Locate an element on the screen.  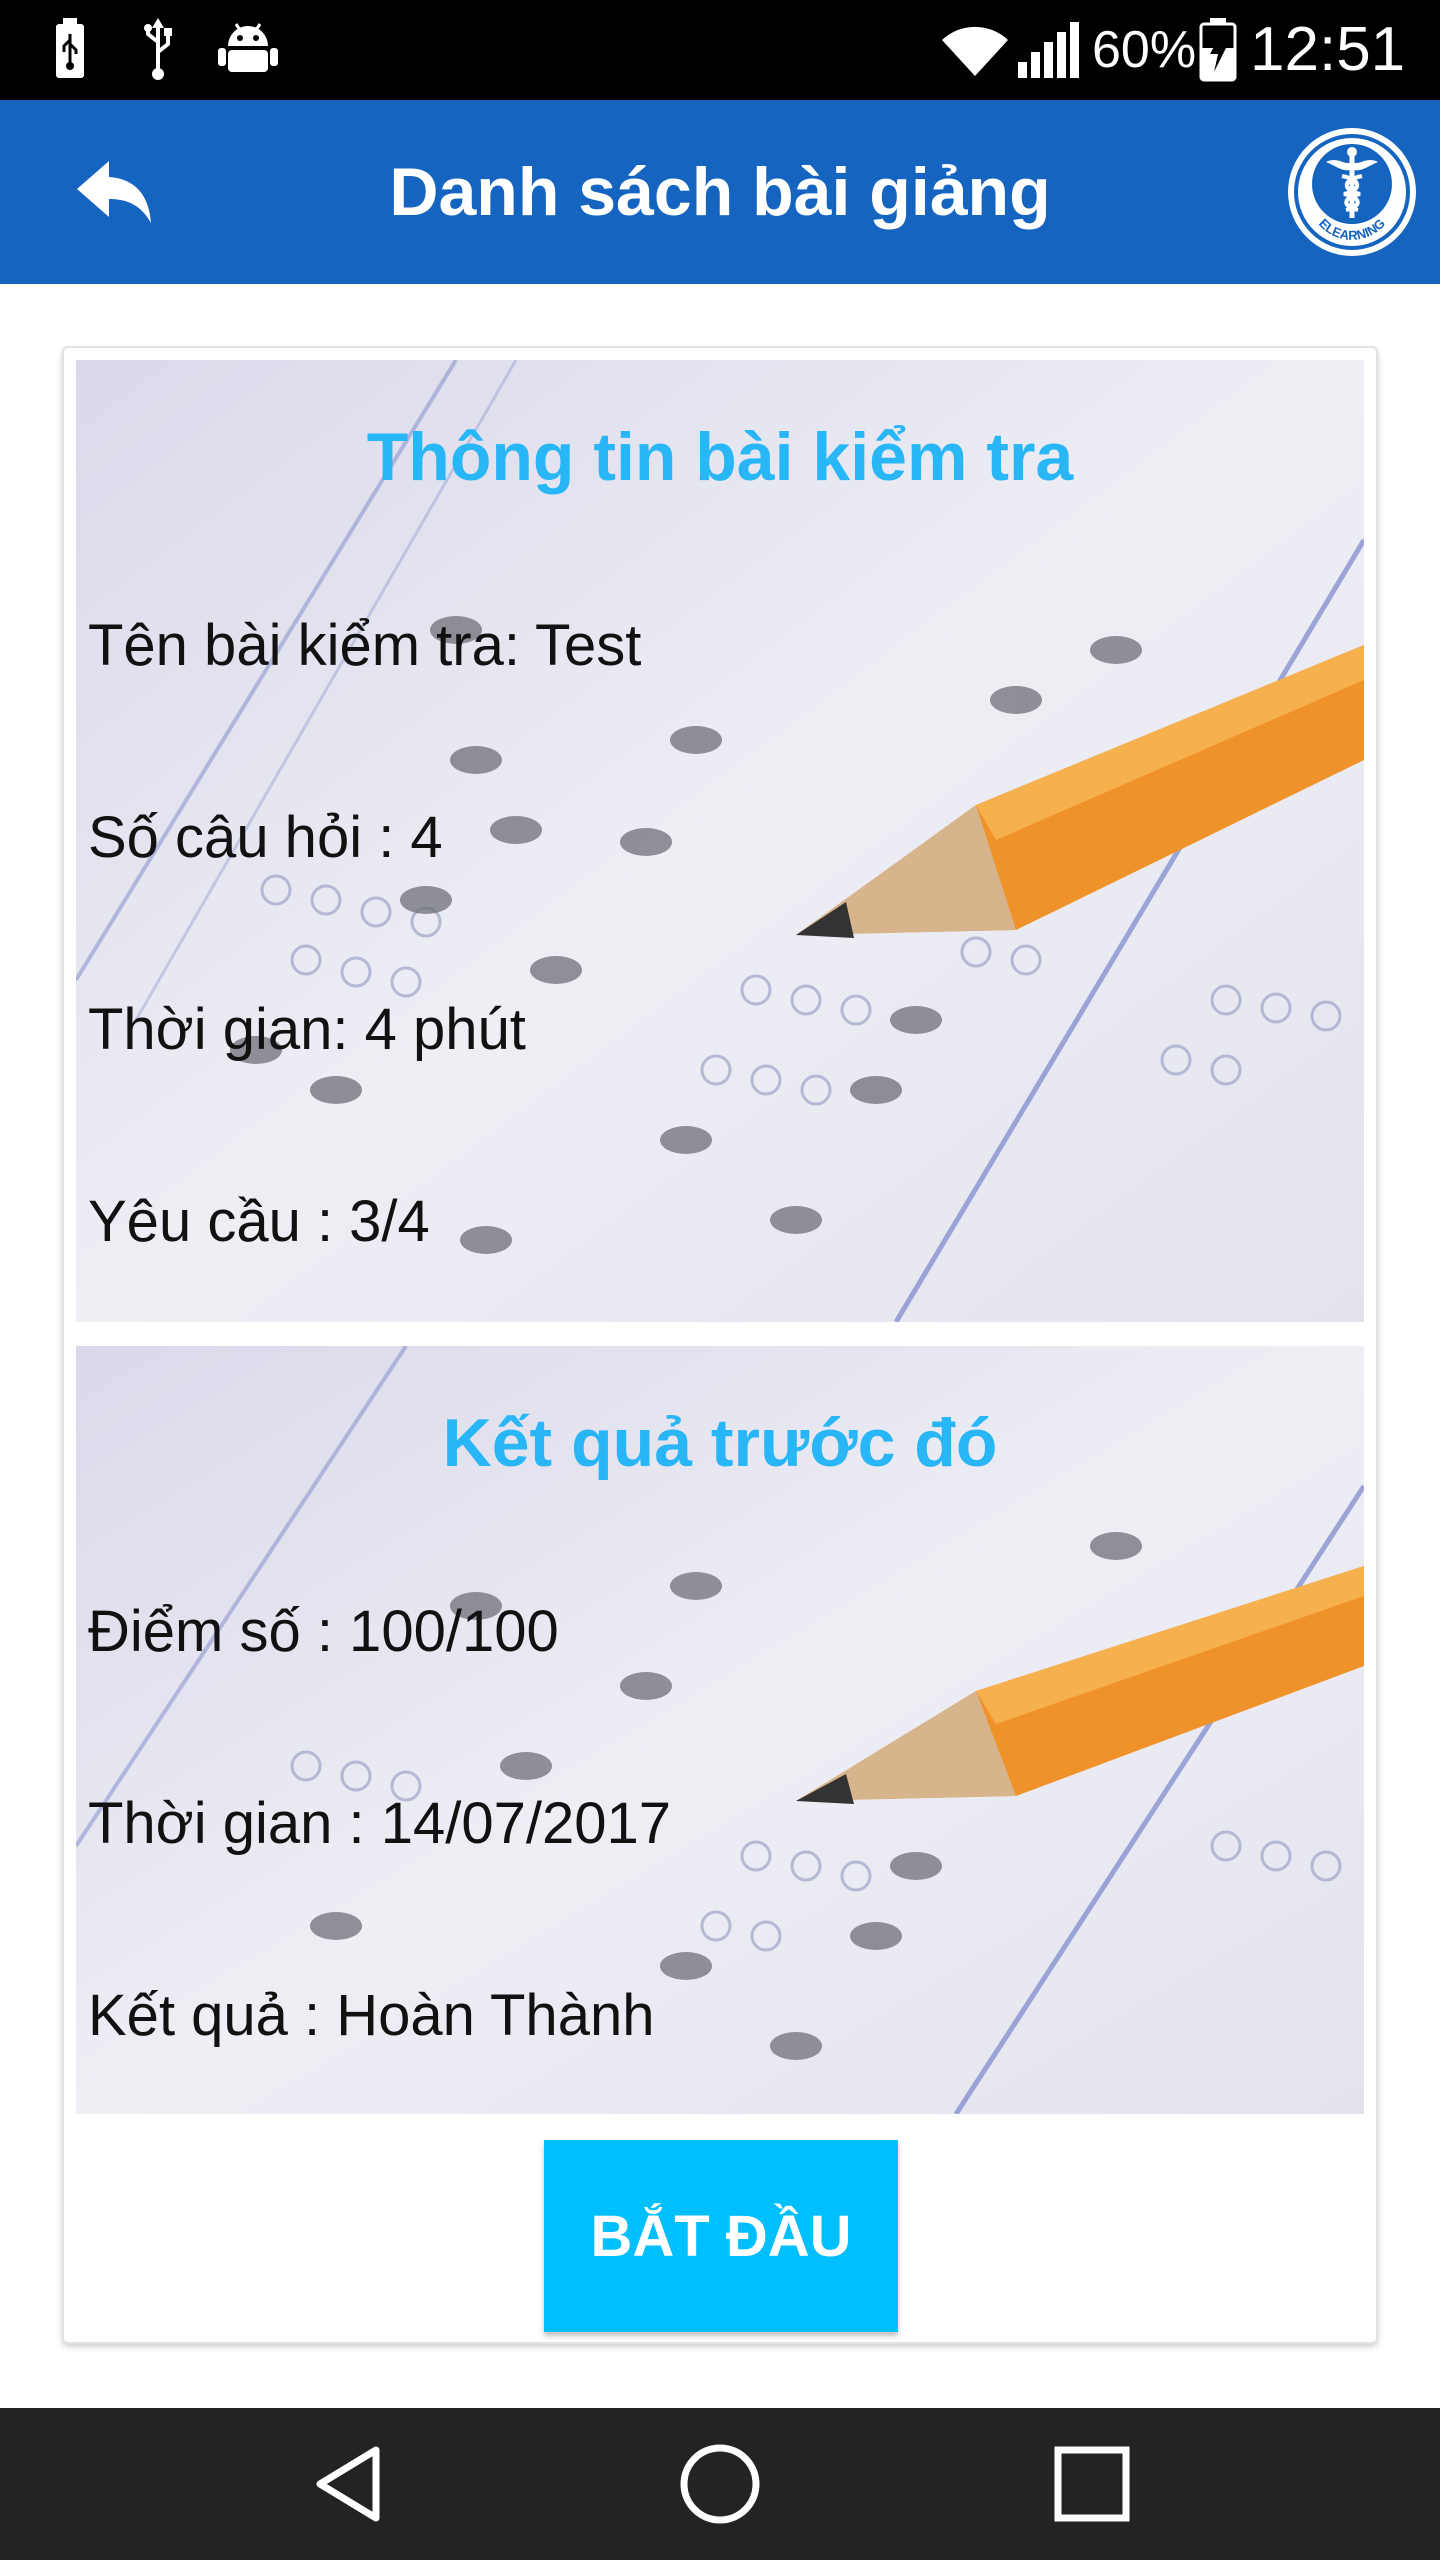
test-name: Tên bài kiểm tra: Test is located at coordinates (365, 645).